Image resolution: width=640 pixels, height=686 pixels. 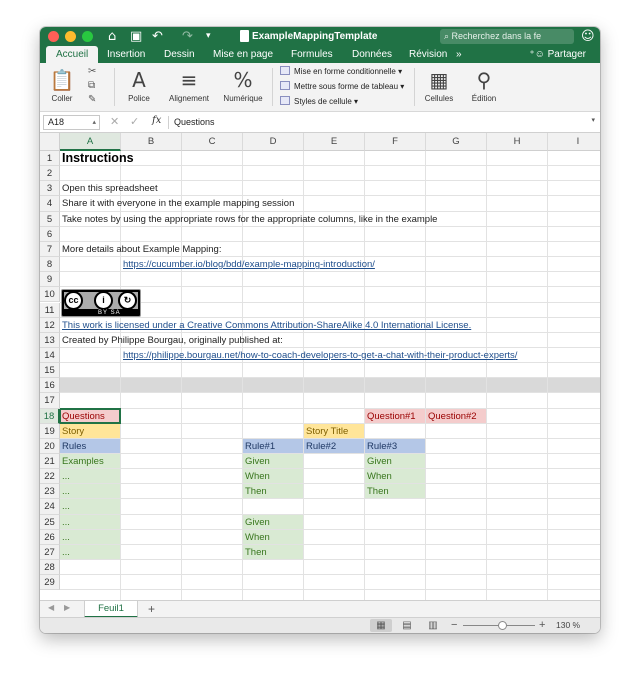 What do you see at coordinates (341, 72) in the screenshot?
I see `conditional-format-button: Mise en forme conditionnelle ▾` at bounding box center [341, 72].